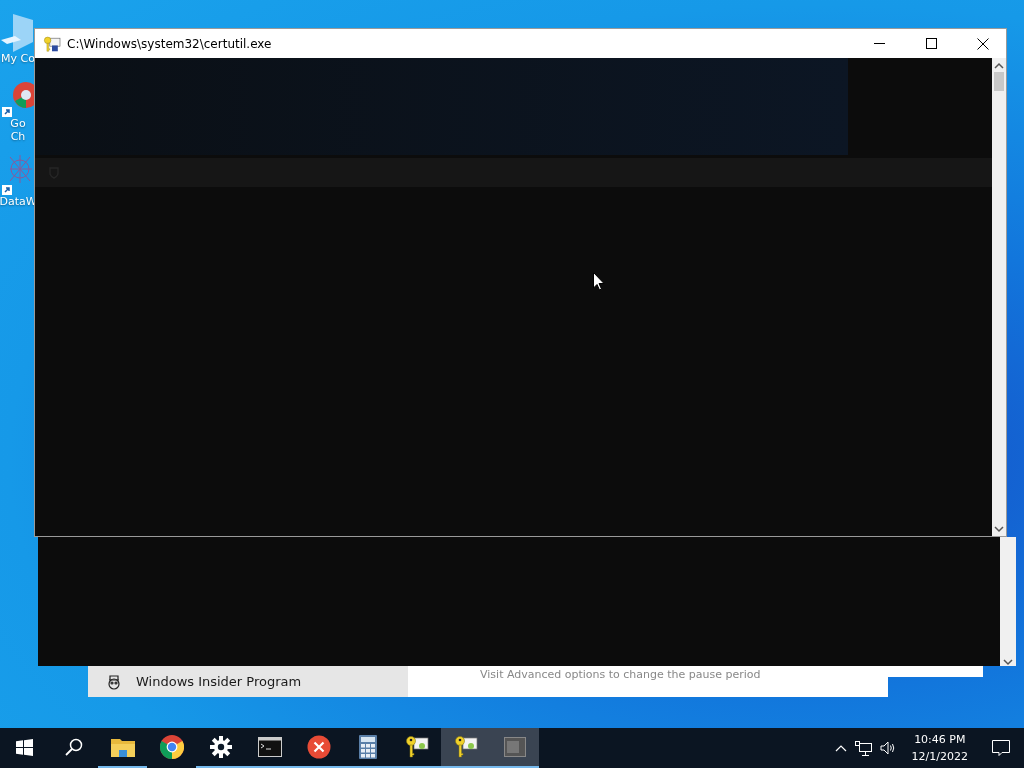  Describe the element at coordinates (939, 757) in the screenshot. I see `clock-date: 12/1/2022` at that location.